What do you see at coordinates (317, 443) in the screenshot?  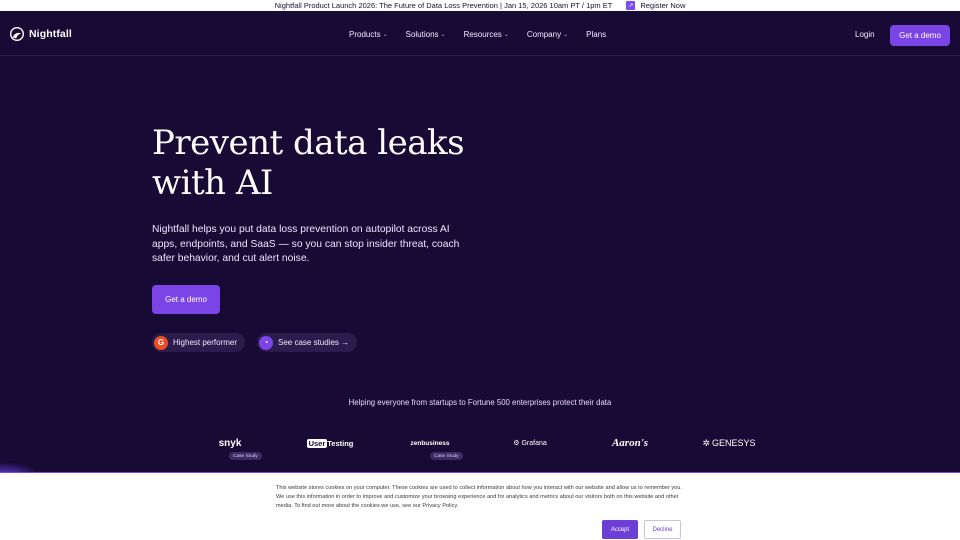 I see `user-box: User` at bounding box center [317, 443].